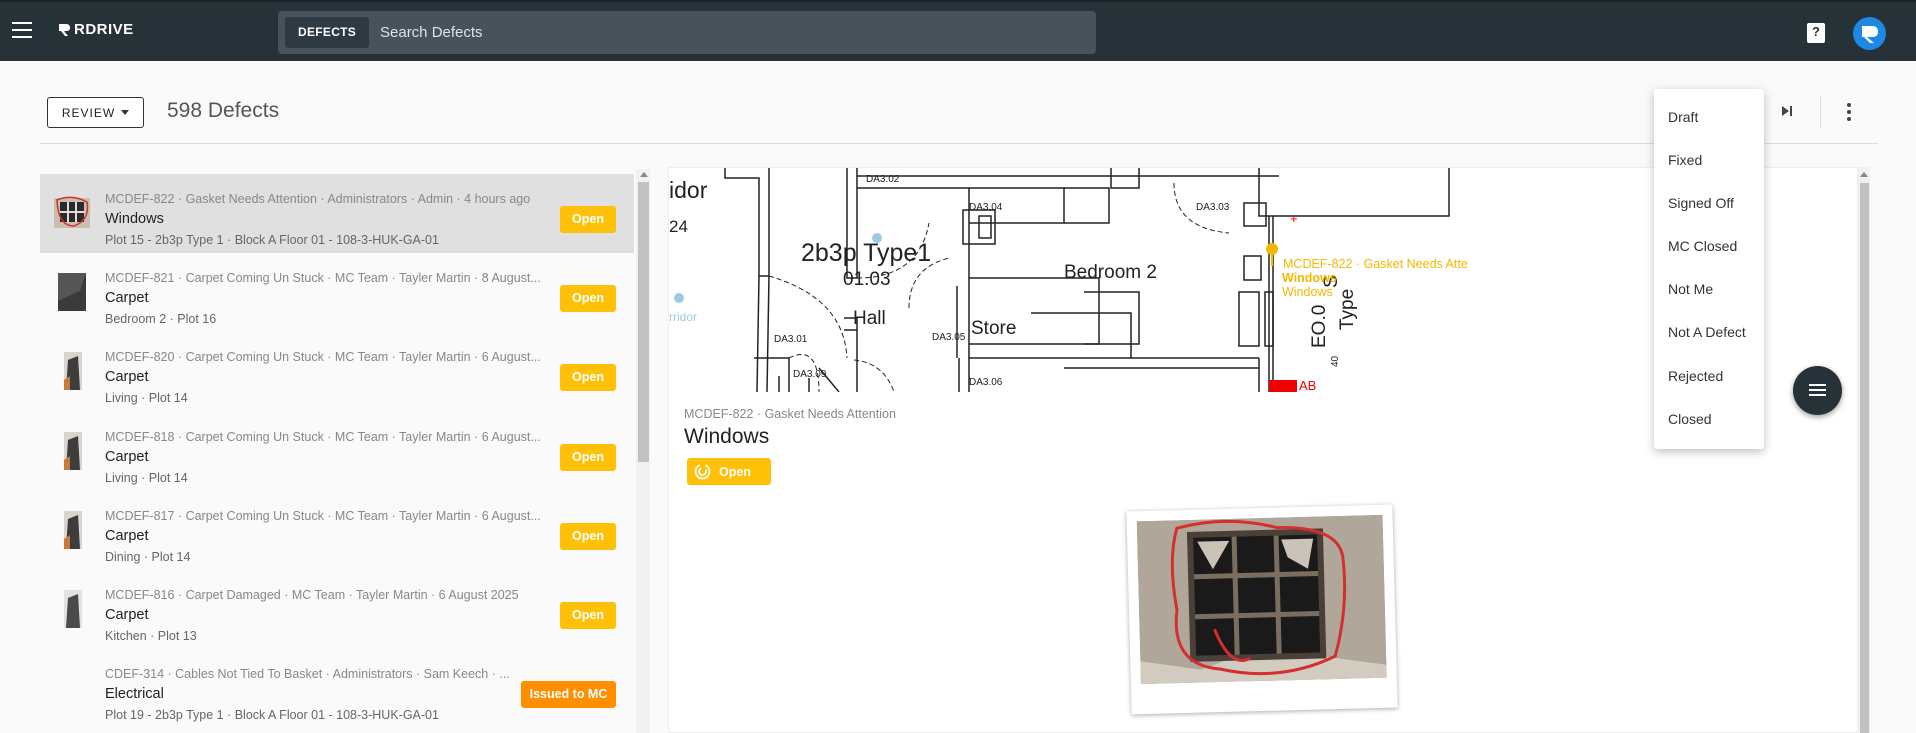 The image size is (1916, 733). What do you see at coordinates (730, 32) in the screenshot?
I see `search-input` at bounding box center [730, 32].